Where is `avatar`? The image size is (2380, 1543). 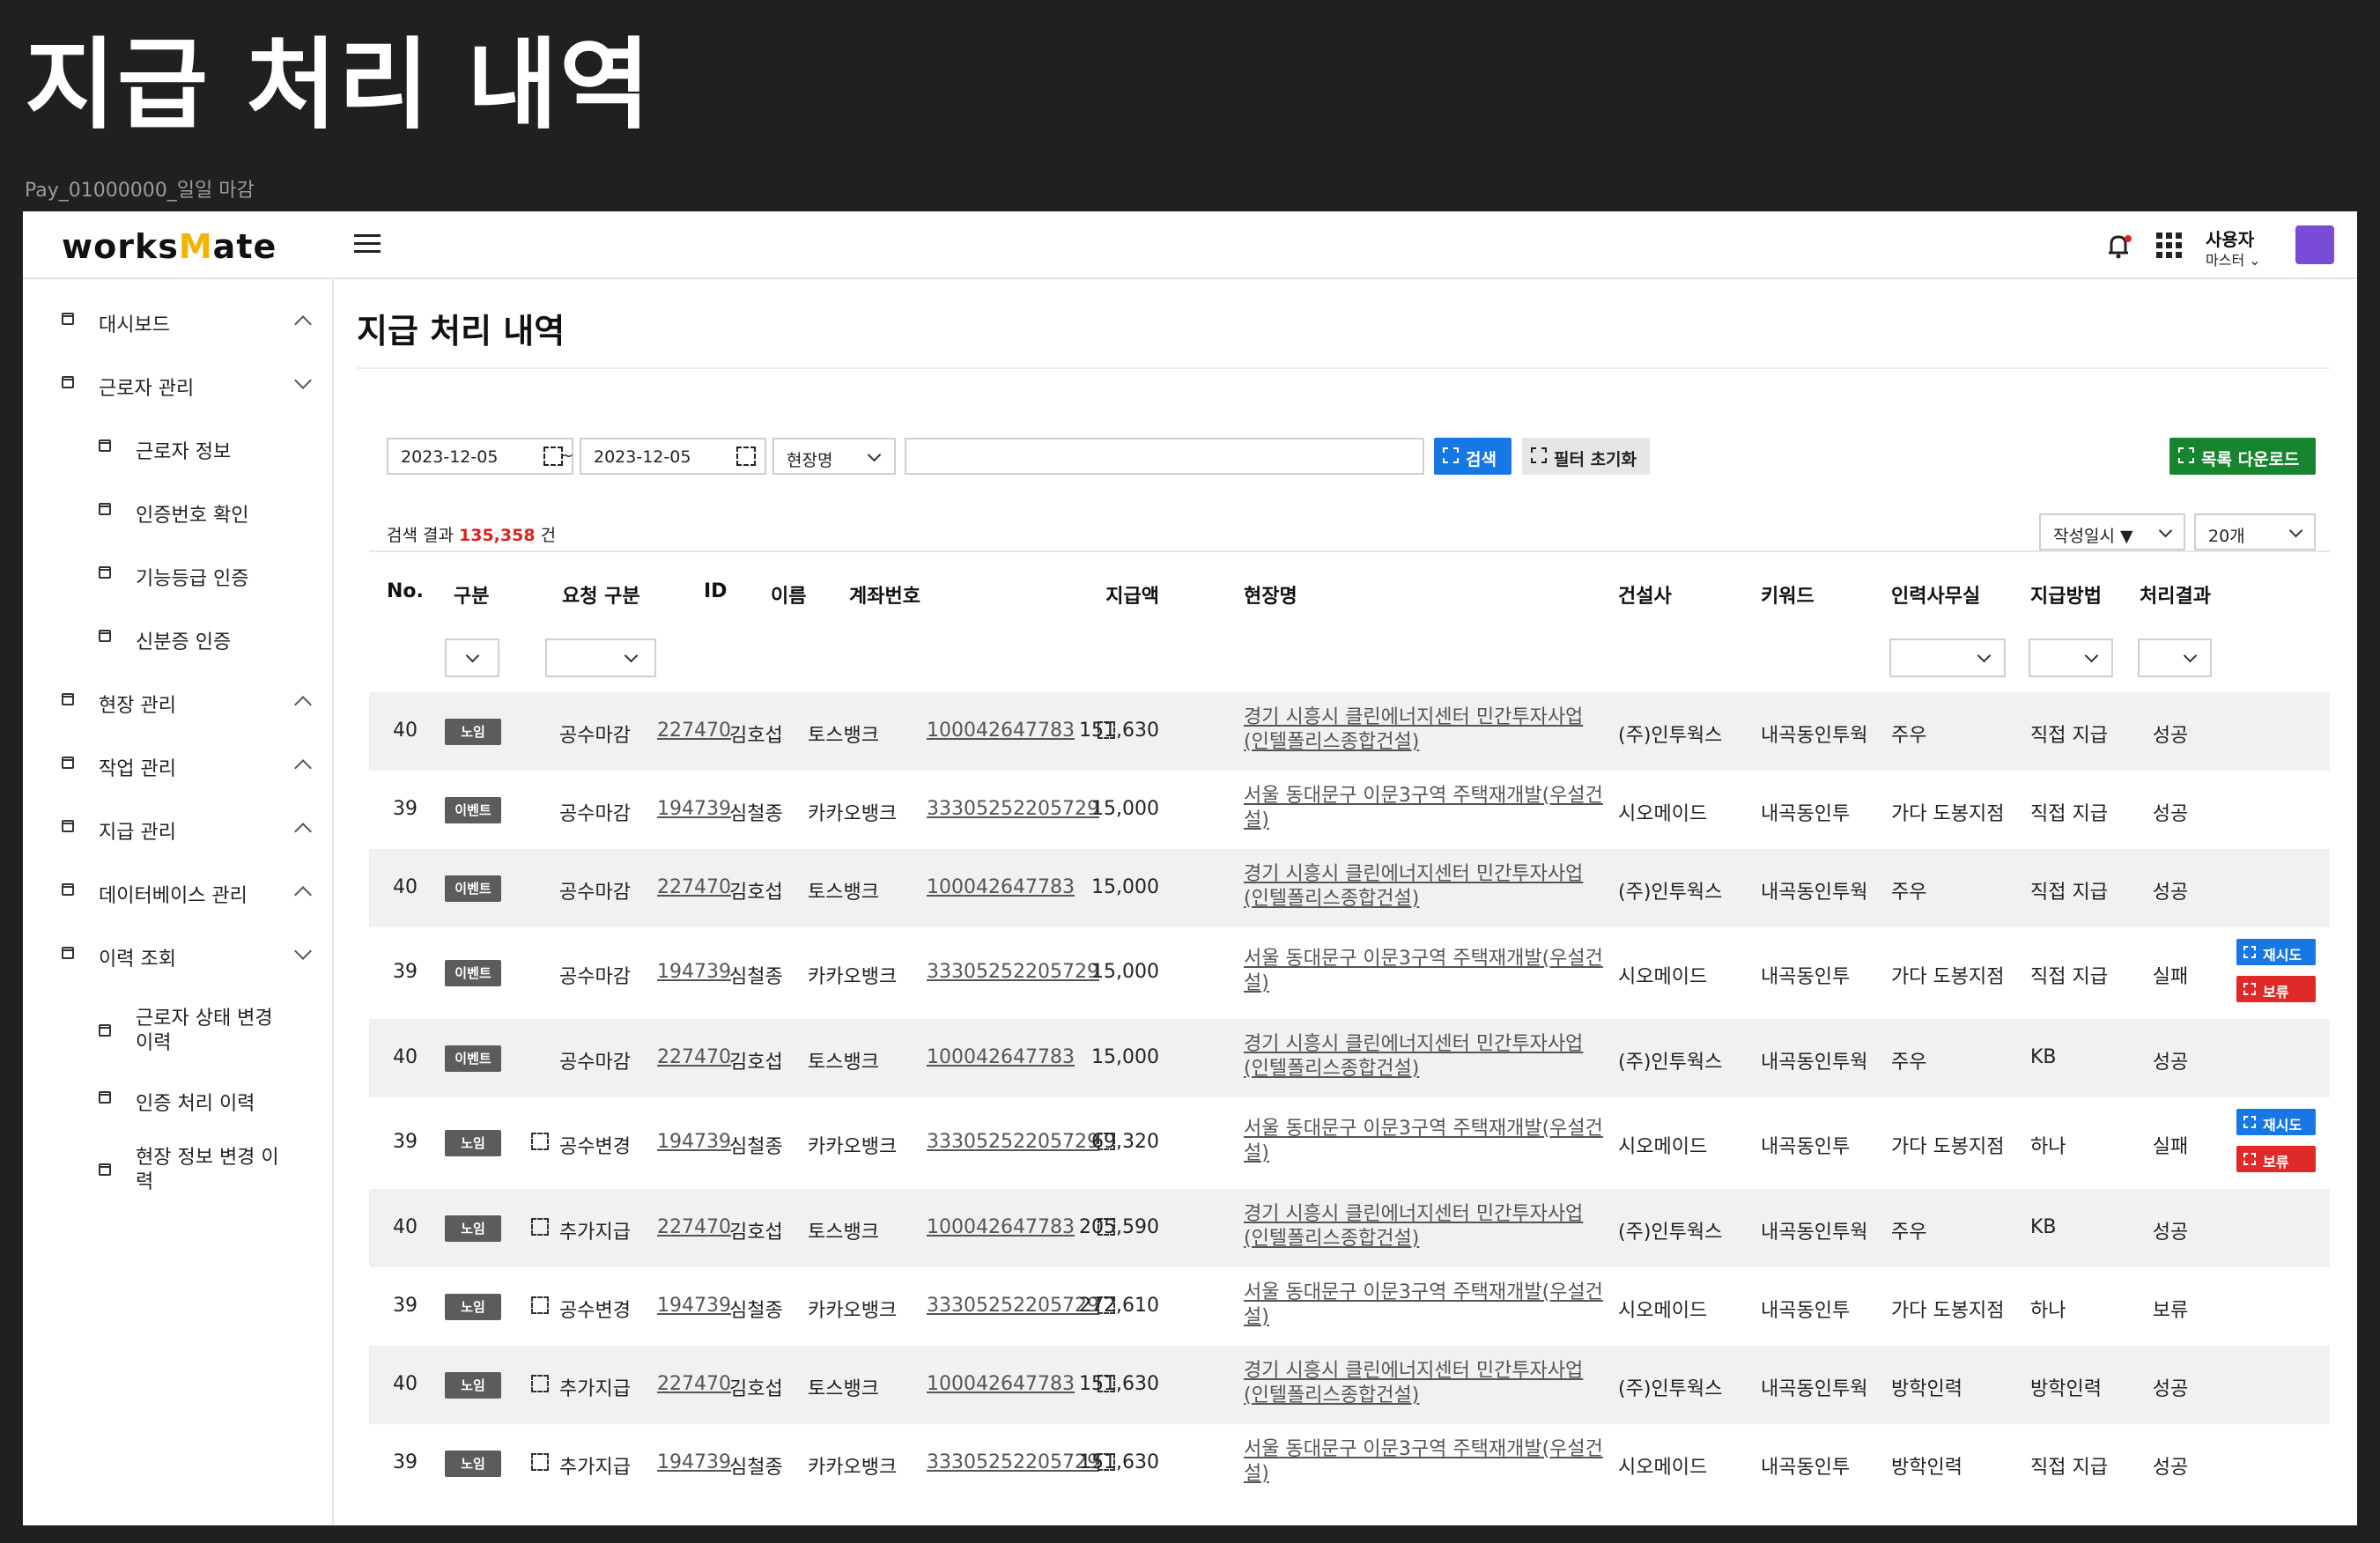 avatar is located at coordinates (2314, 244).